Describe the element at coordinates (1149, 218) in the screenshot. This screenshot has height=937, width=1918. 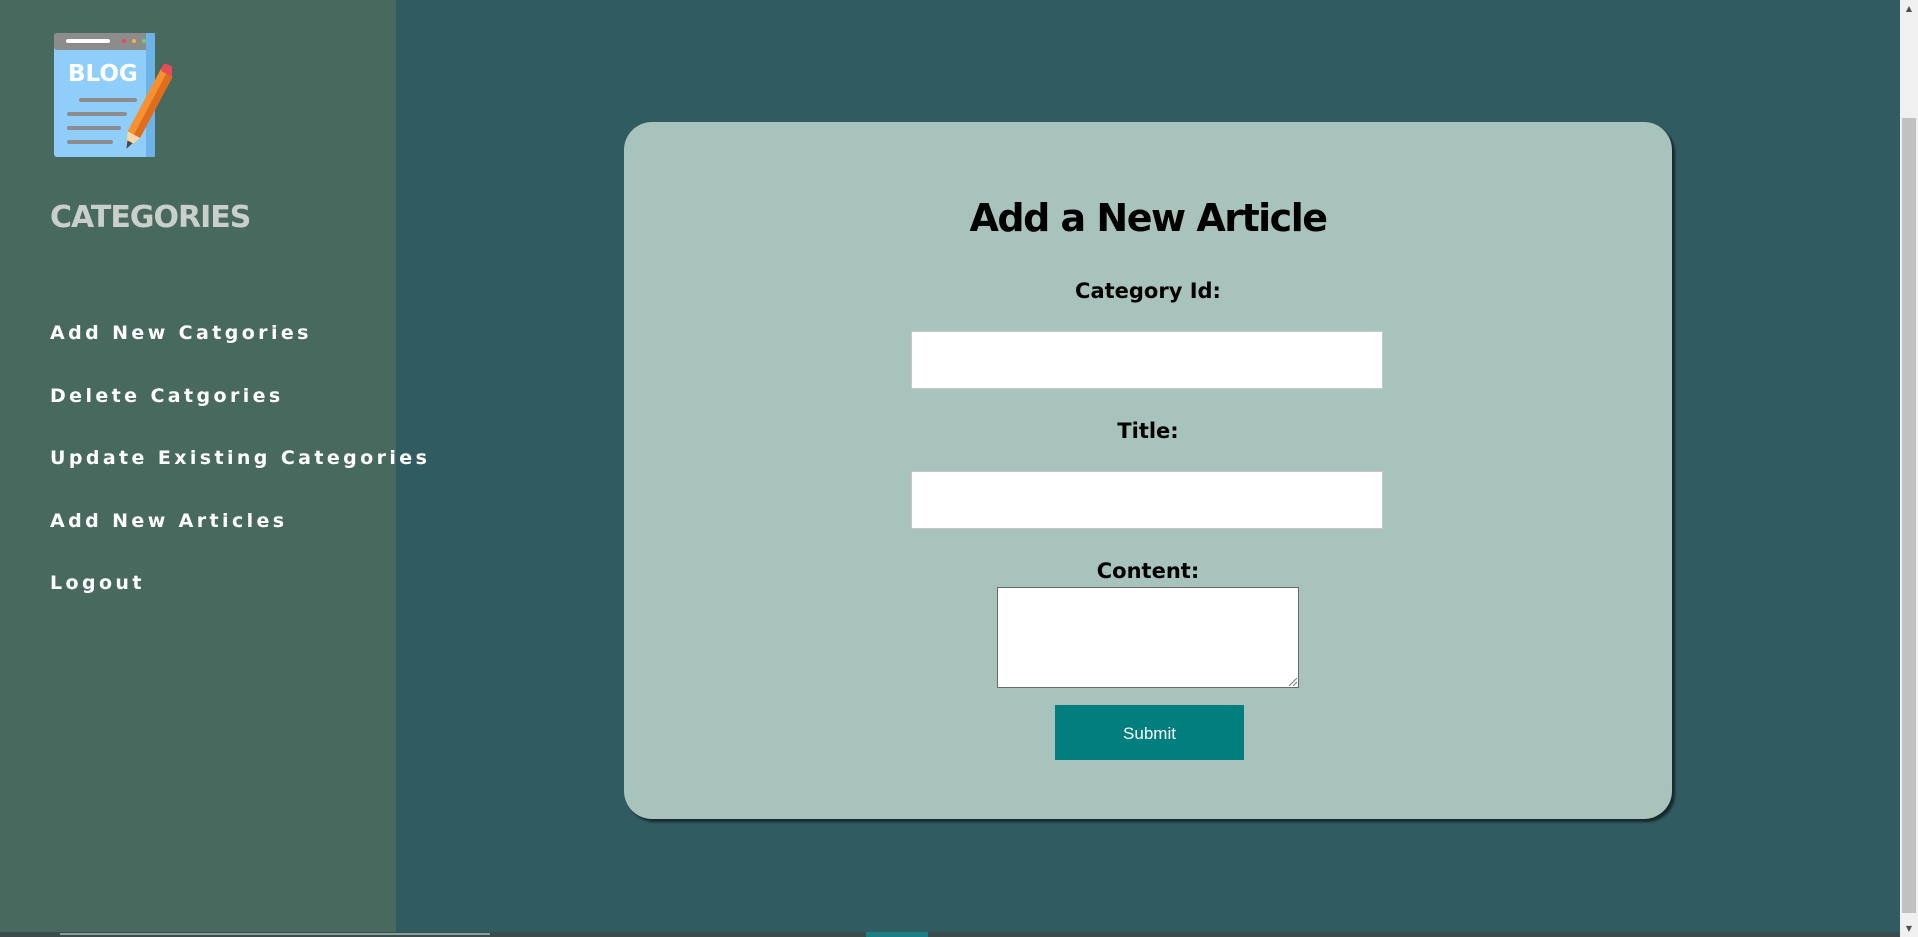
I see `form-title: Add a New Article` at that location.